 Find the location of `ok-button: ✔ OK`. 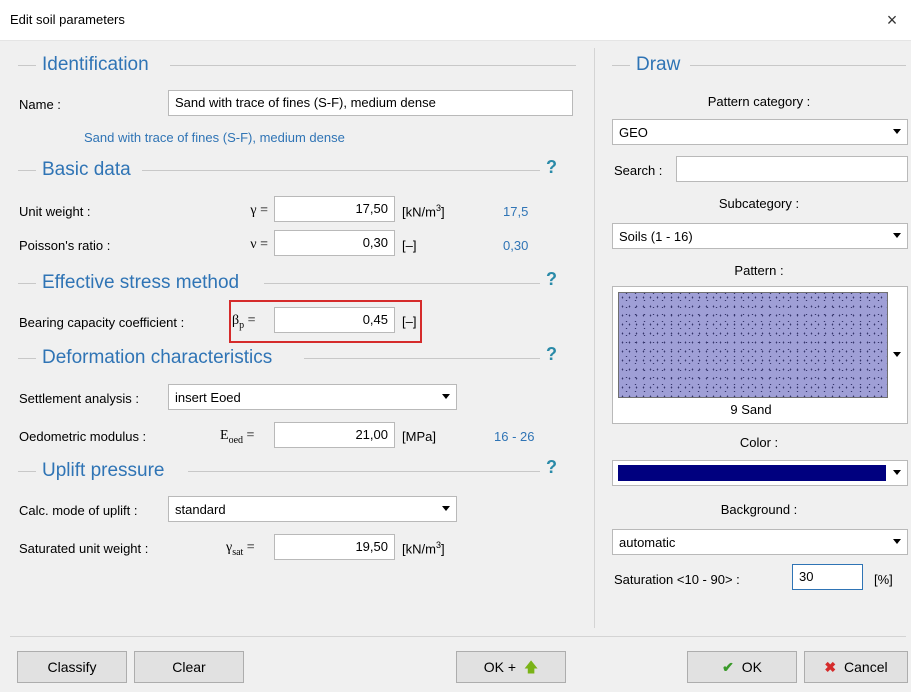

ok-button: ✔ OK is located at coordinates (742, 667).